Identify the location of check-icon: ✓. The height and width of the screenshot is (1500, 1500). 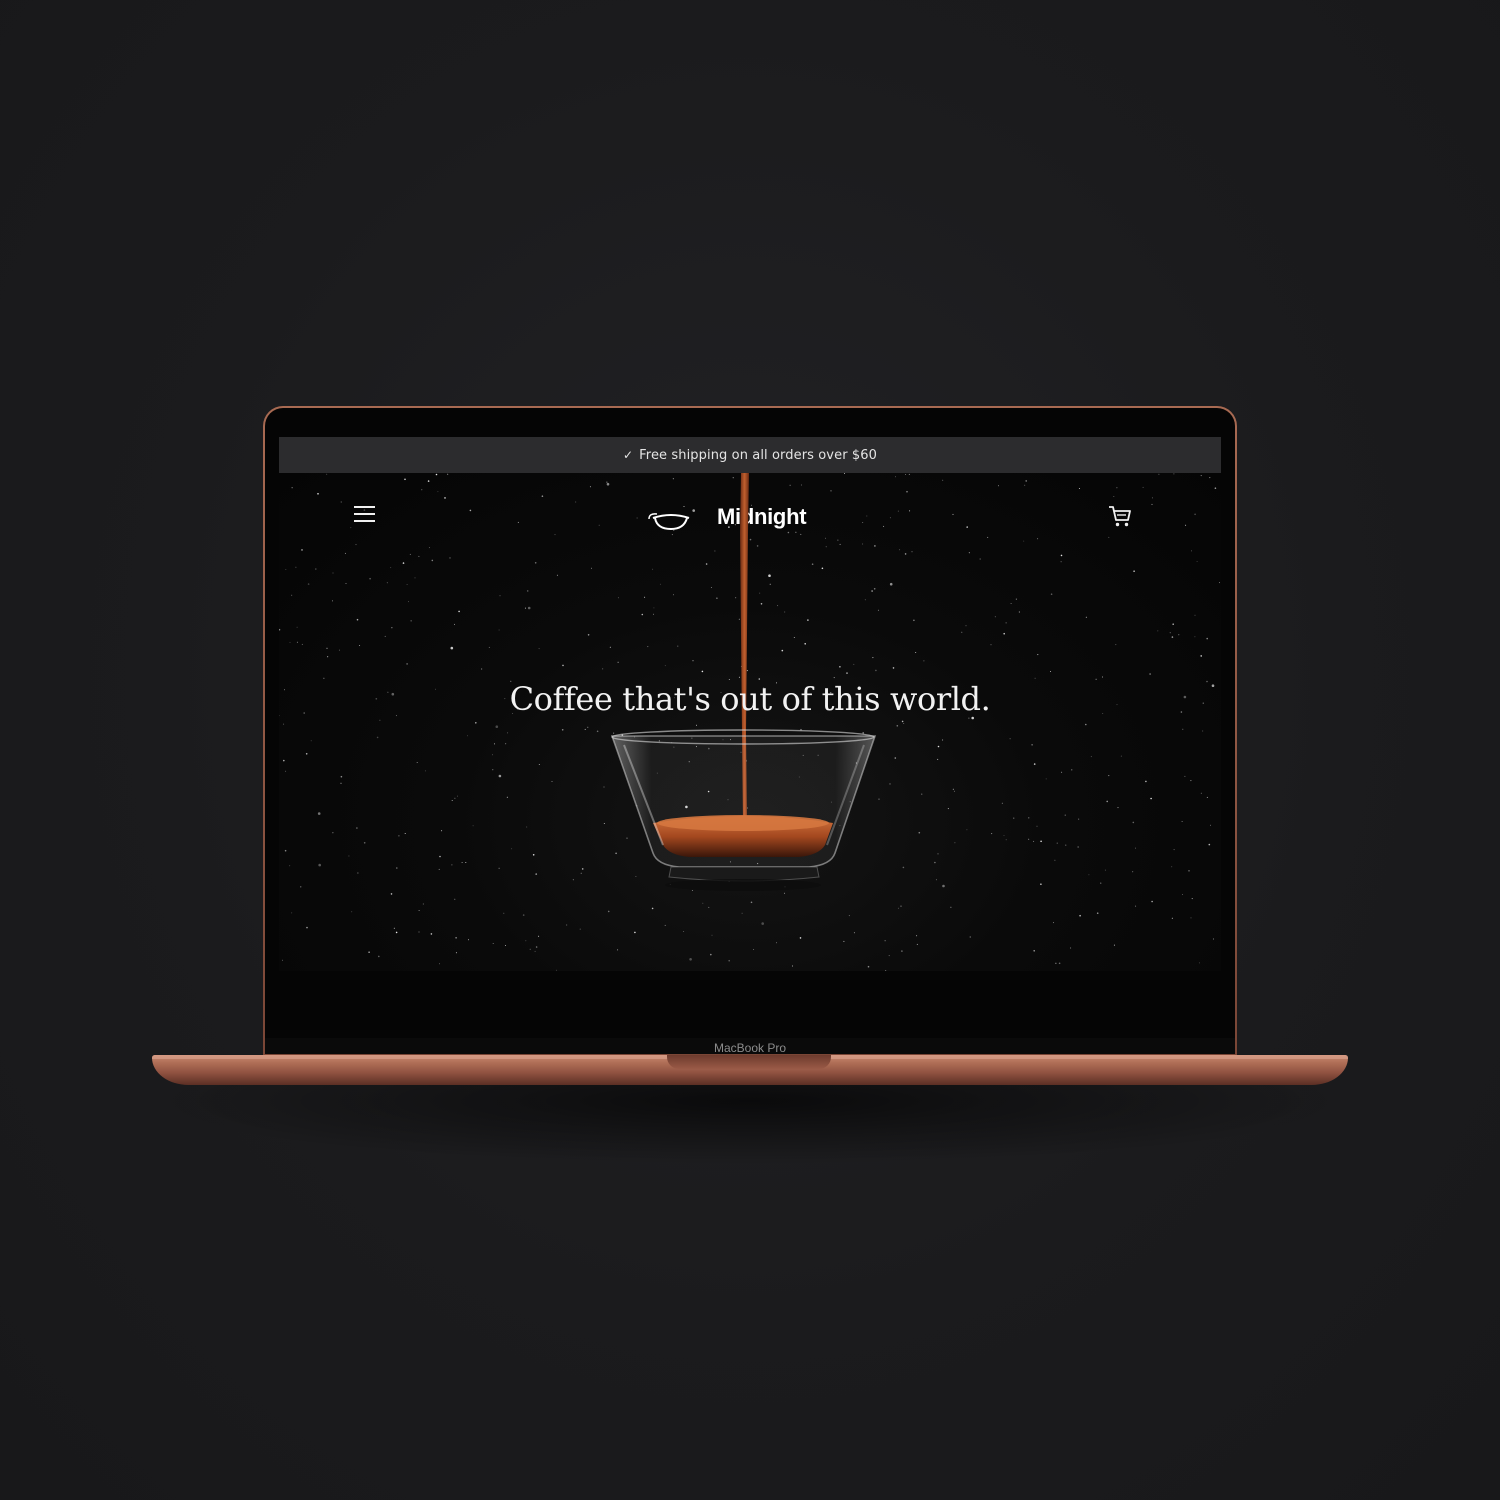
(628, 455).